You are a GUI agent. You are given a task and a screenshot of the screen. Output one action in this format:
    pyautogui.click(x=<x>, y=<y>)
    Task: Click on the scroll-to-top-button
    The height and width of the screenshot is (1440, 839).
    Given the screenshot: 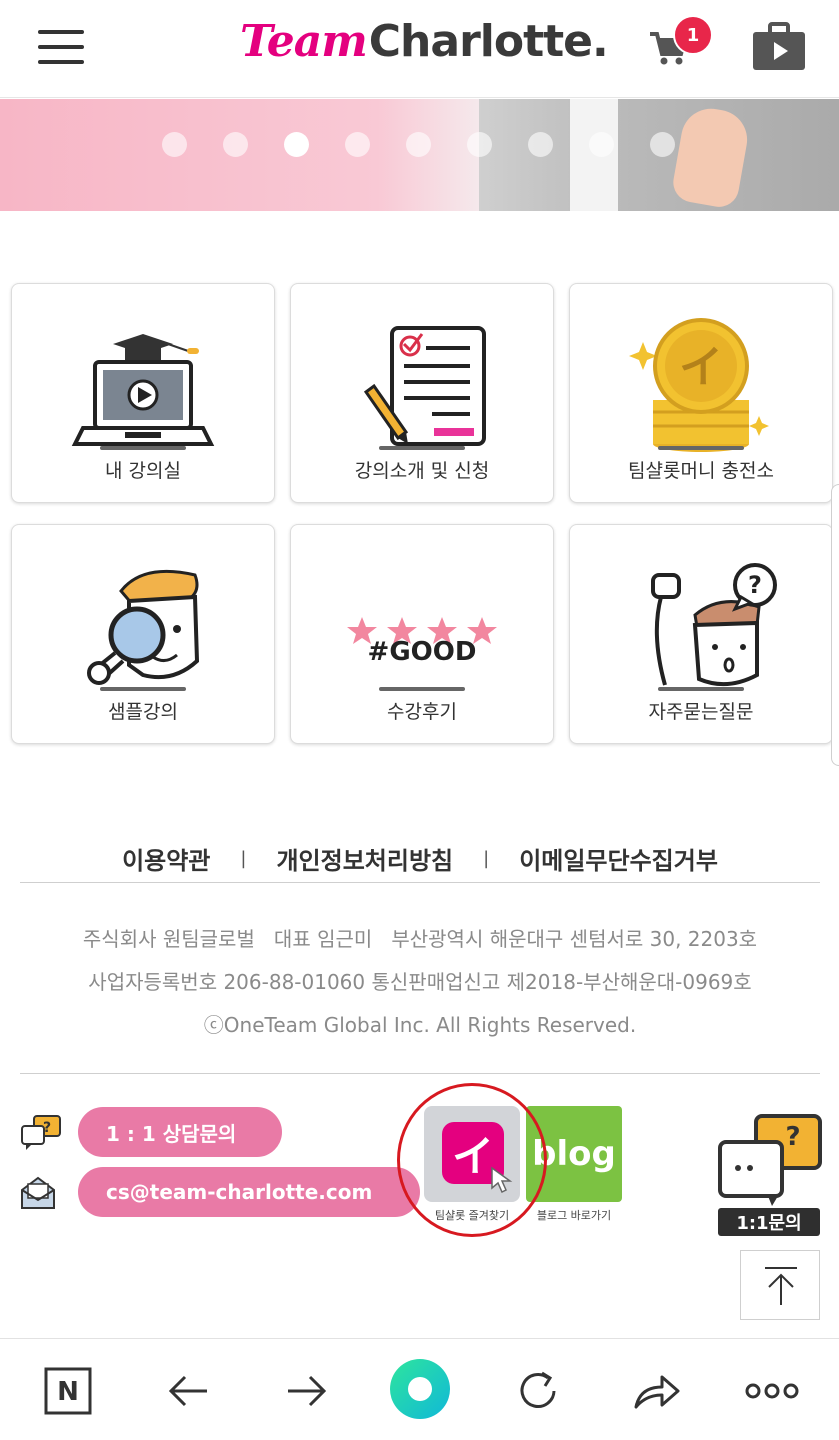 What is the action you would take?
    pyautogui.click(x=780, y=1285)
    